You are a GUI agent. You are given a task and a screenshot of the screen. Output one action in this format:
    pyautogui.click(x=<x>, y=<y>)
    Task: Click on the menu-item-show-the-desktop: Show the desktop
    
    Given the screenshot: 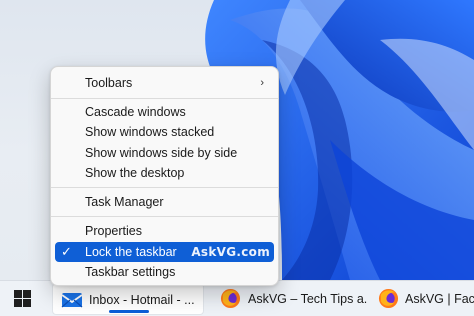 What is the action you would take?
    pyautogui.click(x=164, y=173)
    